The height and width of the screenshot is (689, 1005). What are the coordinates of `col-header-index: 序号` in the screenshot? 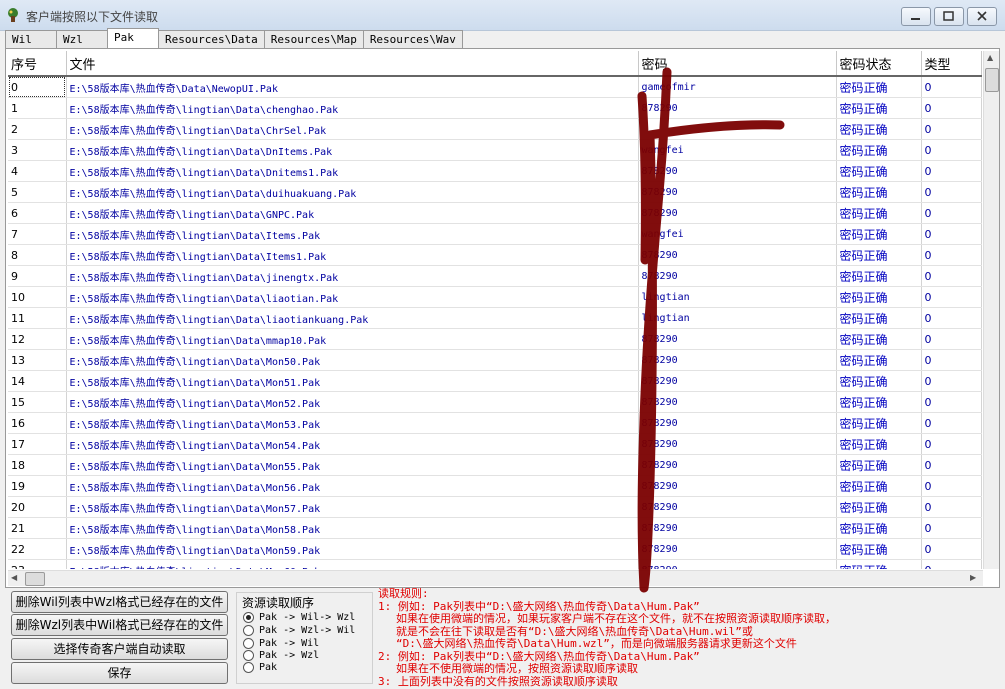 It's located at (37, 64).